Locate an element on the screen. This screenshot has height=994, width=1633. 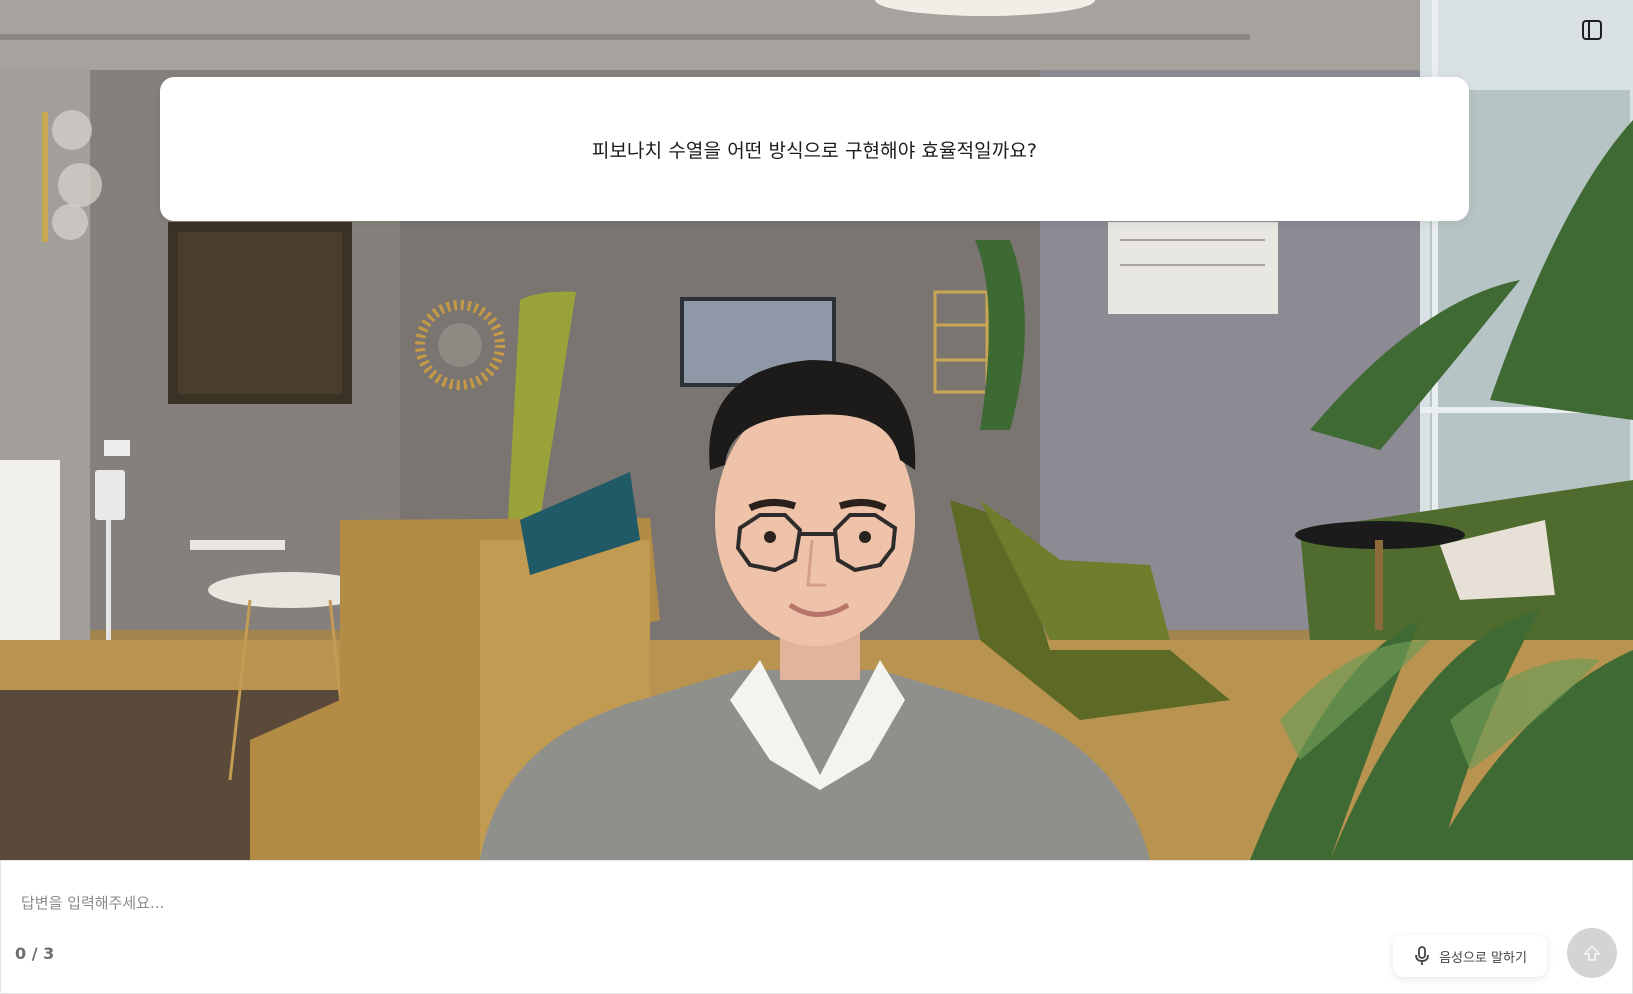
sidebar-toggle-button is located at coordinates (1592, 30).